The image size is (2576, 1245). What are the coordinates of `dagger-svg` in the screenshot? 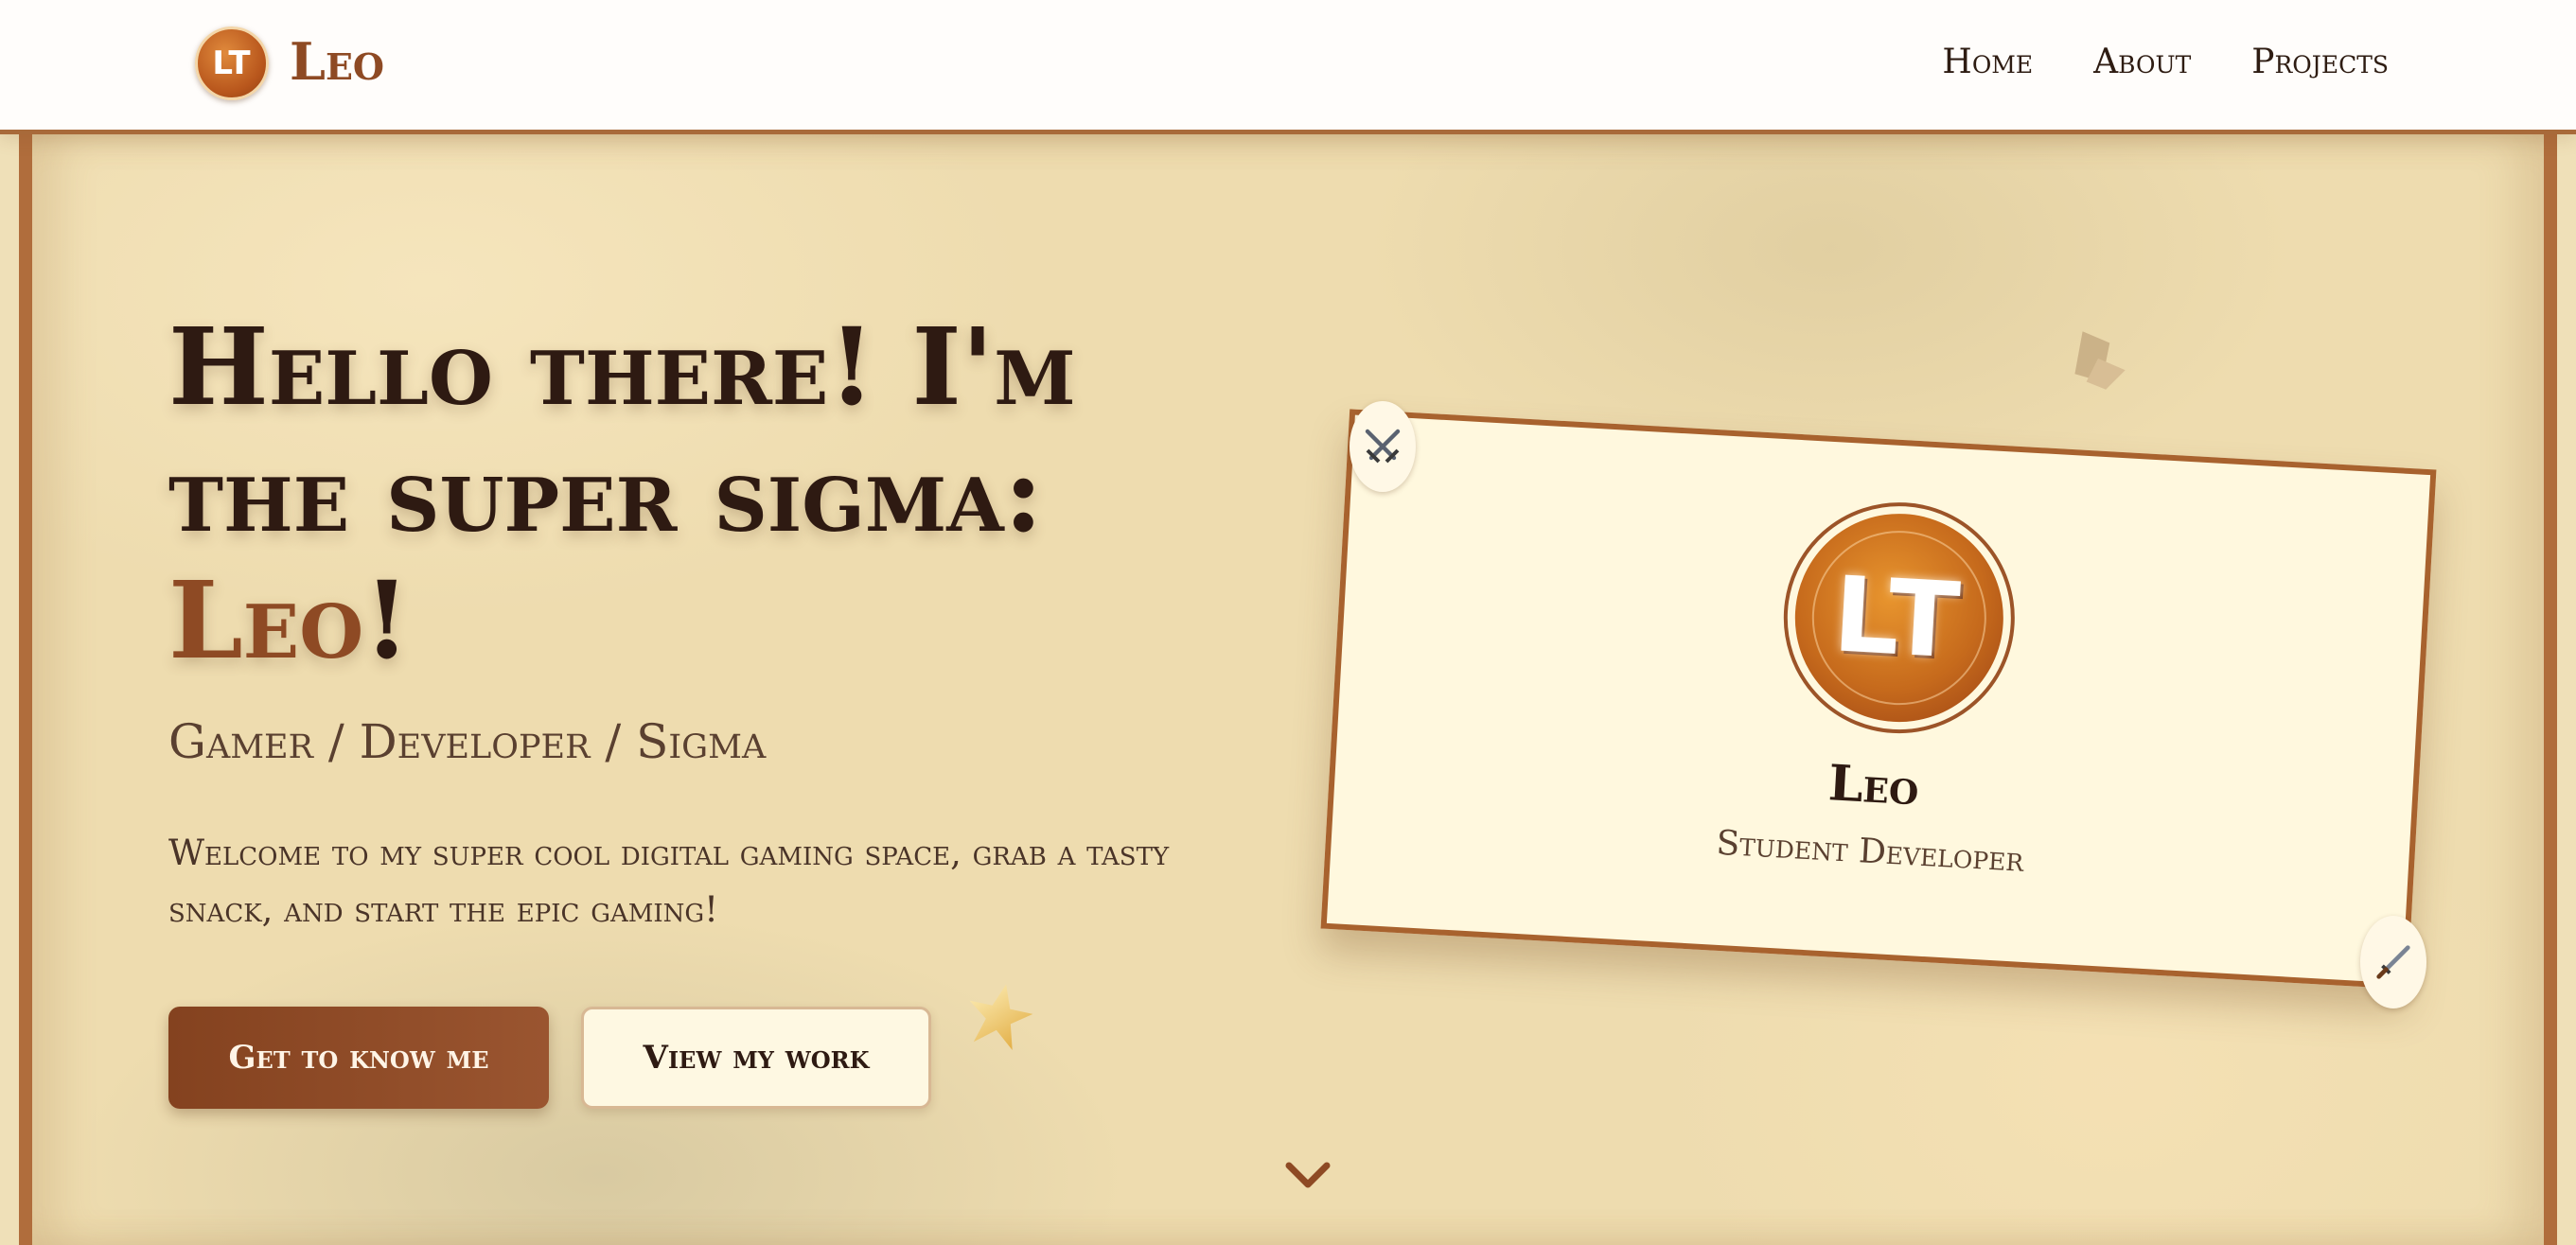 It's located at (2393, 962).